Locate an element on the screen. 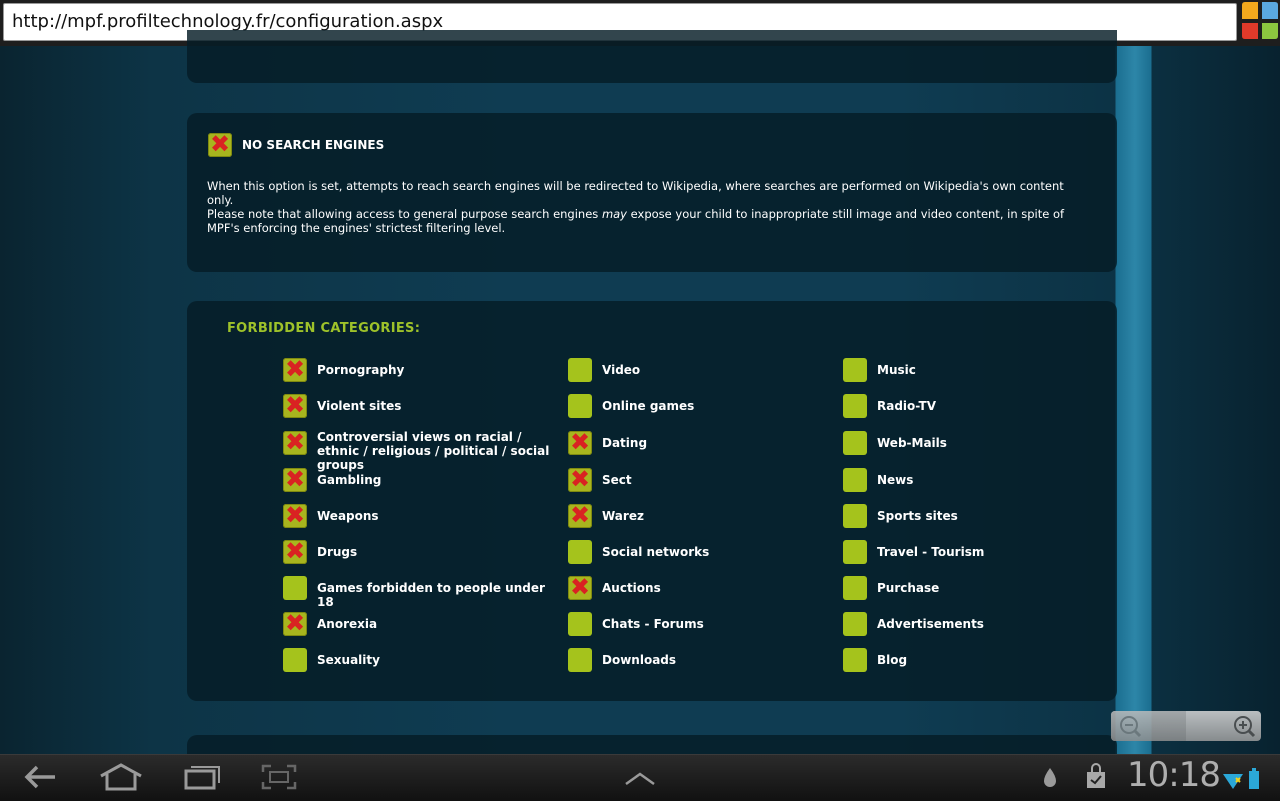 This screenshot has width=1280, height=801. category-label: Sect is located at coordinates (617, 480).